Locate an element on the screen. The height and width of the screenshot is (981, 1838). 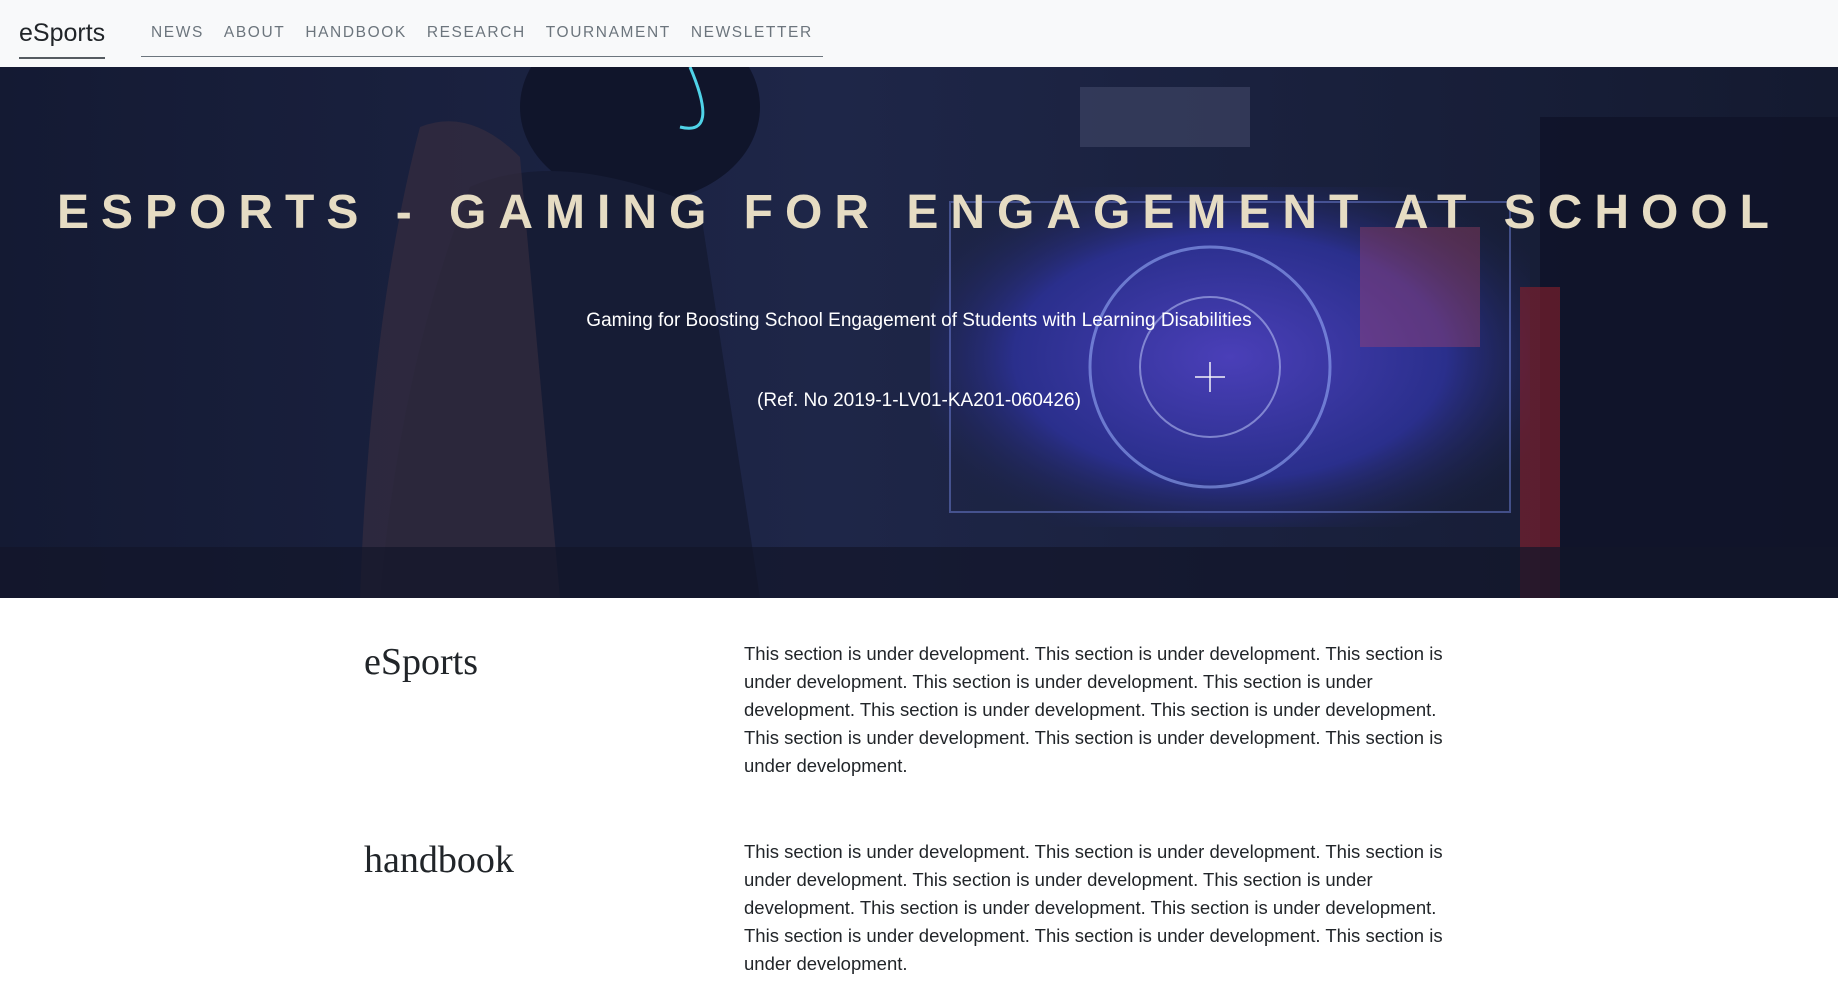
nav-link-about: ABOUT is located at coordinates (254, 31).